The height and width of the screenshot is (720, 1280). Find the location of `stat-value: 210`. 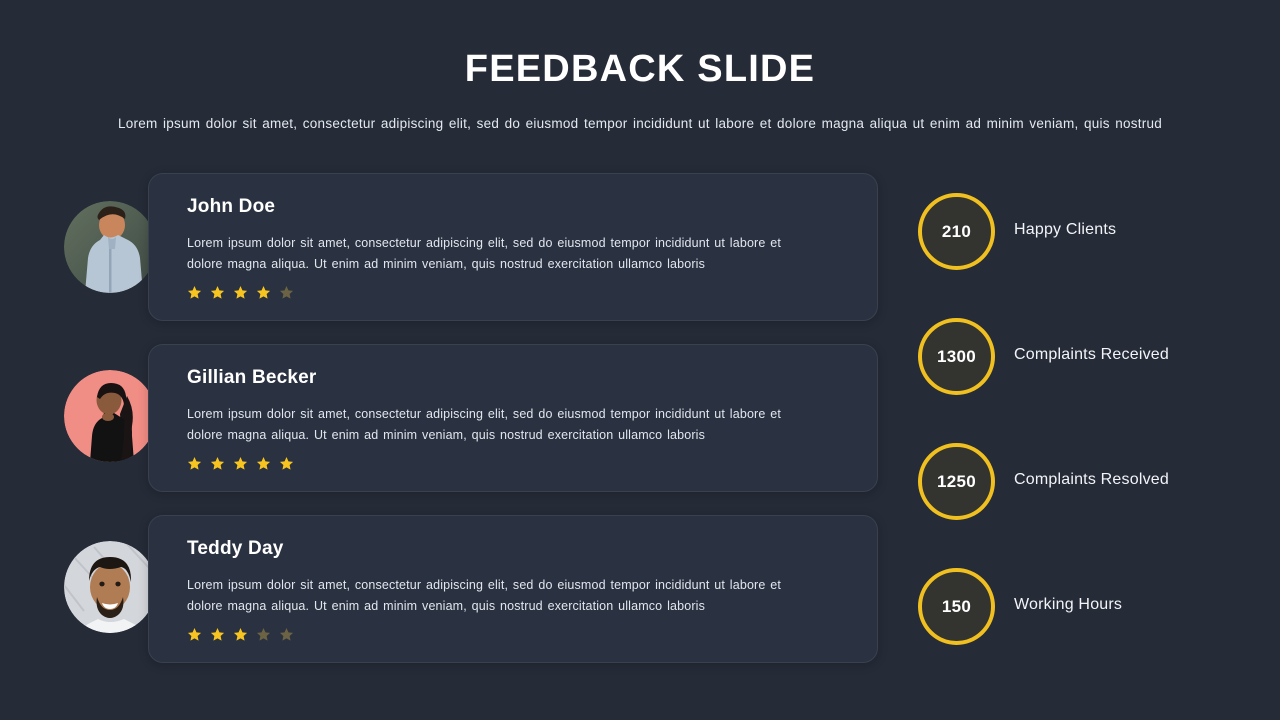

stat-value: 210 is located at coordinates (956, 231).